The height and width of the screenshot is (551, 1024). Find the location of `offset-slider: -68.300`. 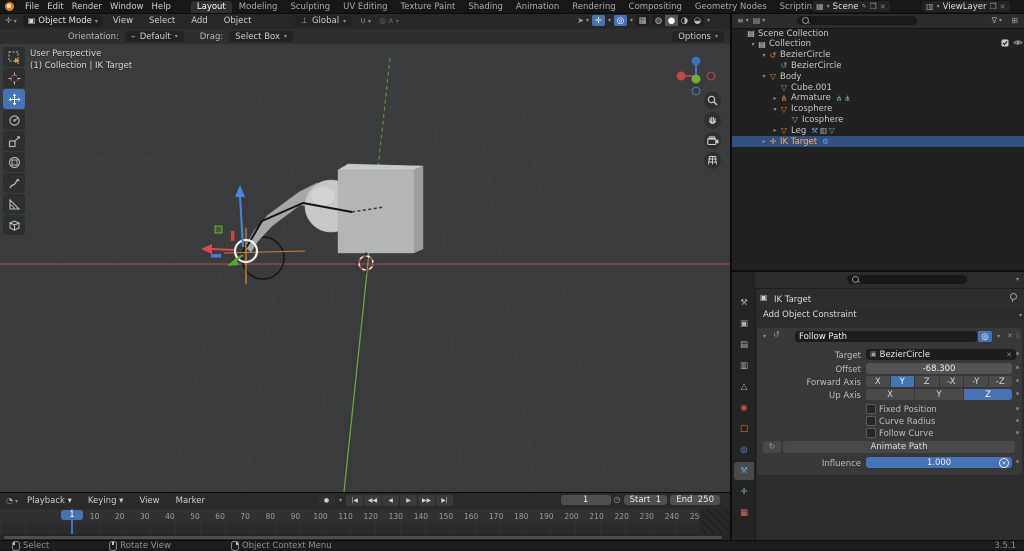

offset-slider: -68.300 is located at coordinates (939, 368).